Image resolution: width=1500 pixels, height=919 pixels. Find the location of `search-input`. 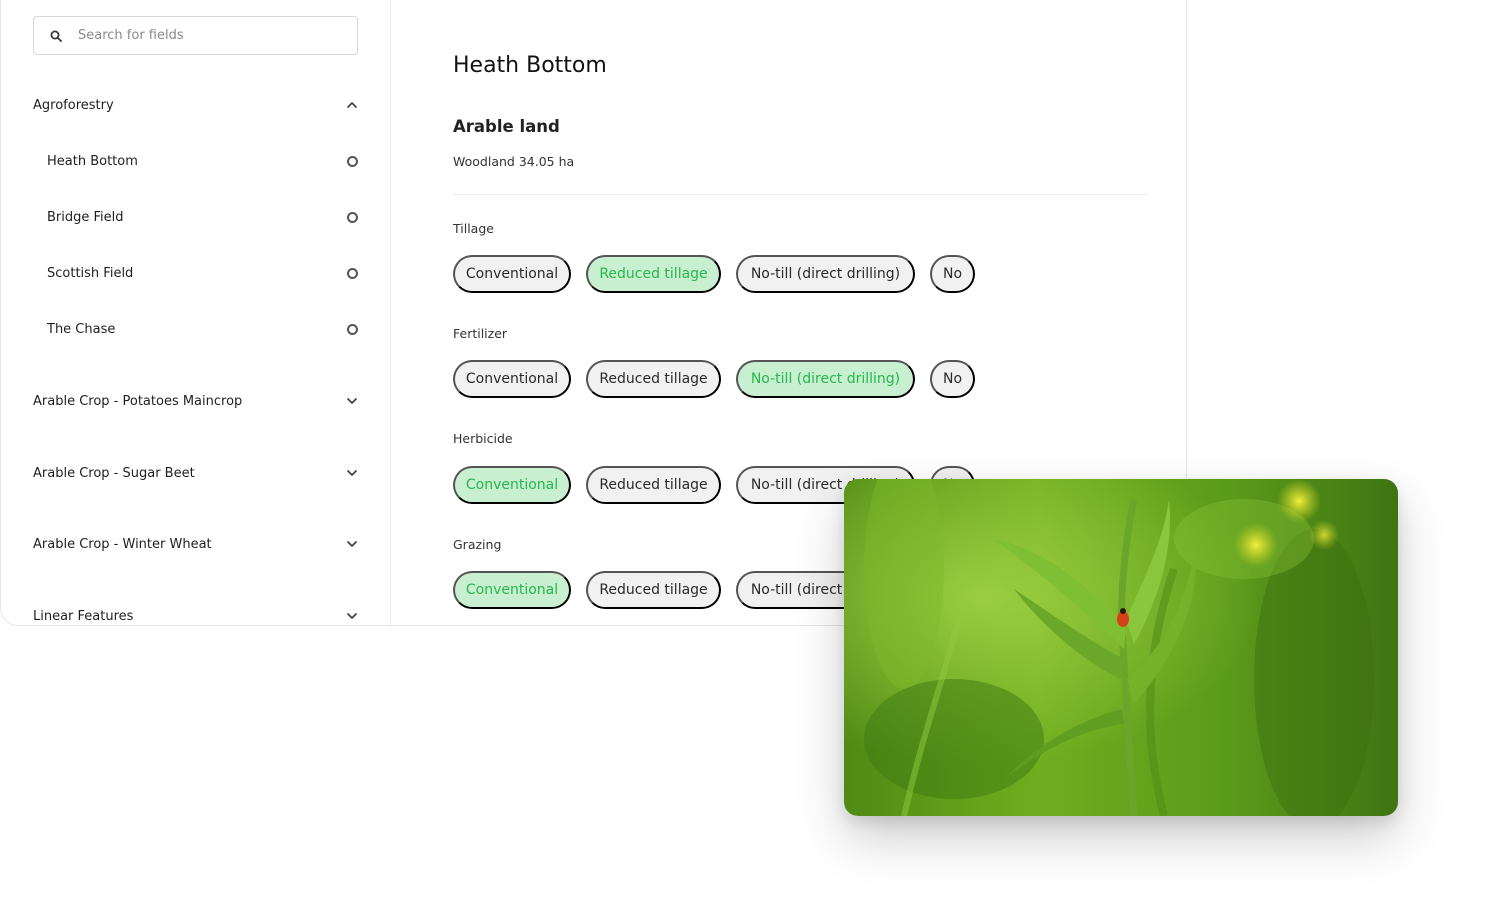

search-input is located at coordinates (213, 35).